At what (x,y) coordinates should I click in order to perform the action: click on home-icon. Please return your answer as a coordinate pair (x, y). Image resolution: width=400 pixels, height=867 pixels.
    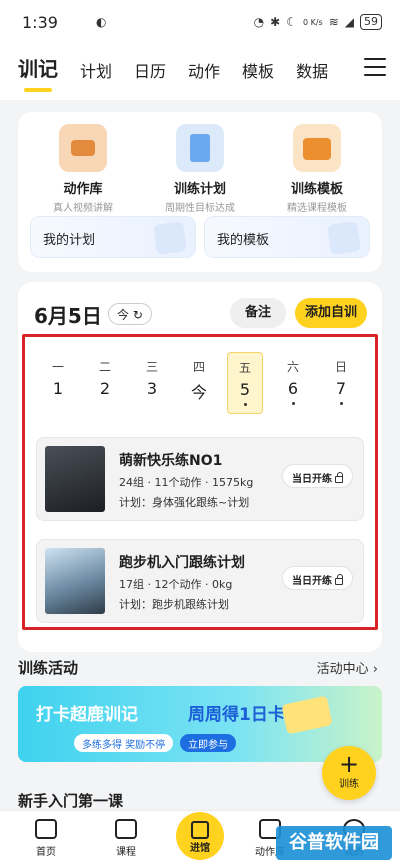
    Looking at the image, I should click on (46, 829).